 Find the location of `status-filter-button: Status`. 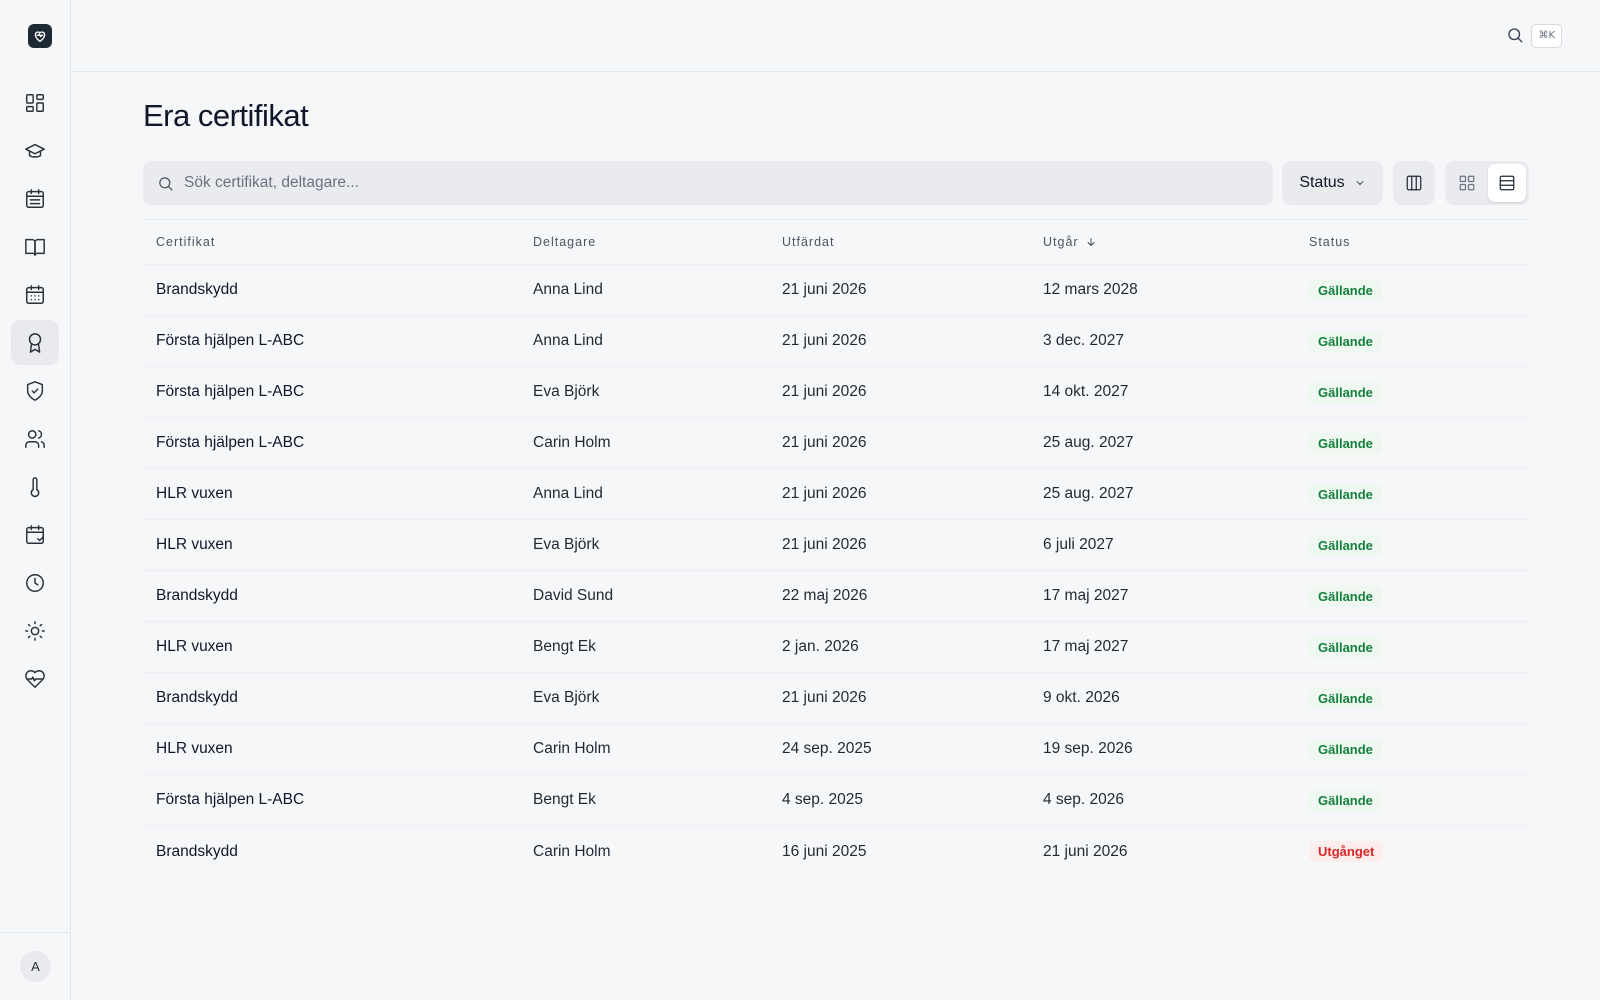

status-filter-button: Status is located at coordinates (1332, 183).